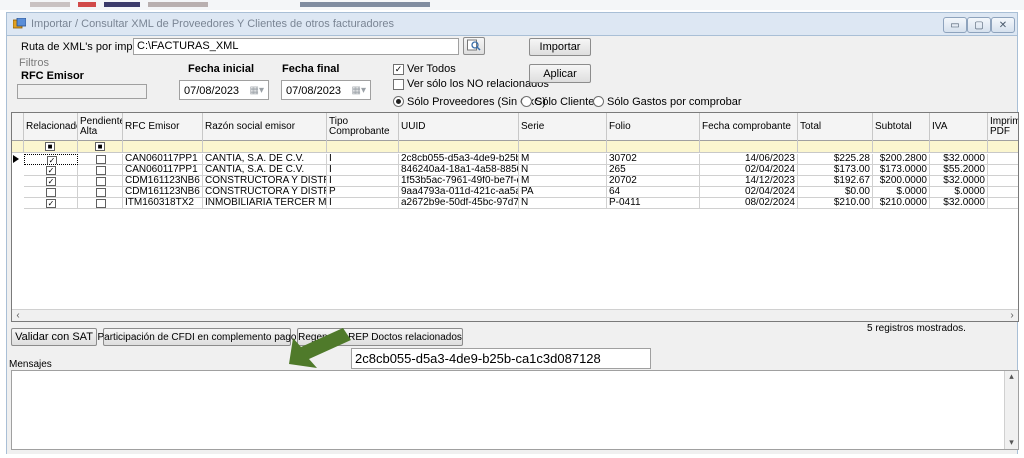 This screenshot has height=458, width=1024. Describe the element at coordinates (501, 358) in the screenshot. I see `uuid-display-field: 2c8cb055-d5a3-4de9-b25b-ca1c3d087128` at that location.